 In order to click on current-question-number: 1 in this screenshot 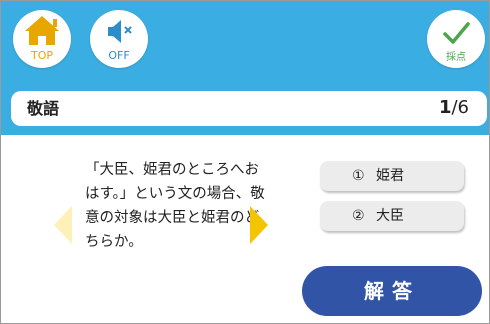, I will do `click(445, 107)`.